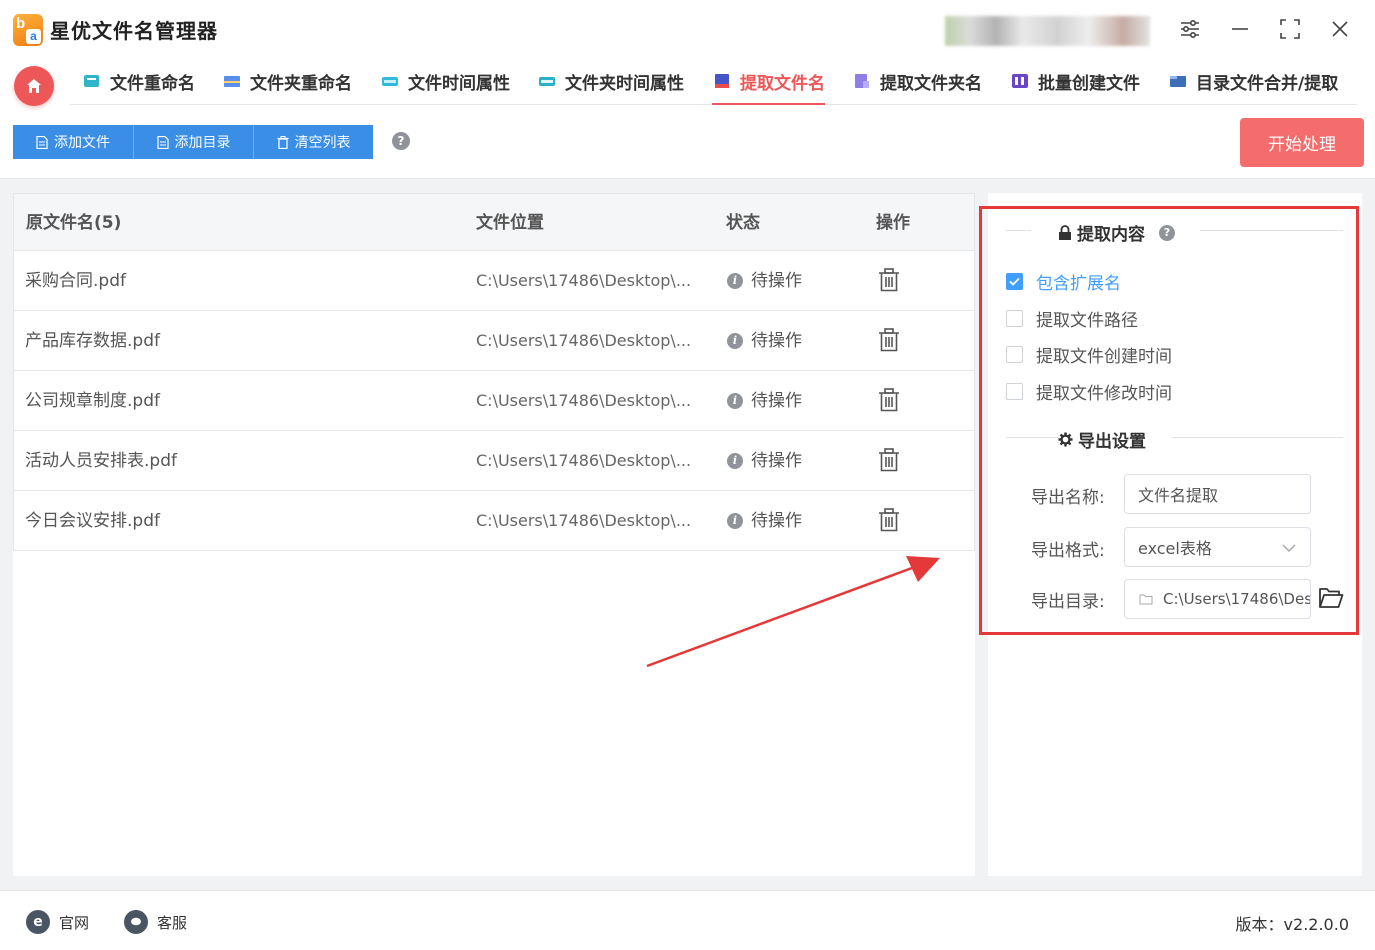  Describe the element at coordinates (1178, 81) in the screenshot. I see `dir-merge-icon` at that location.